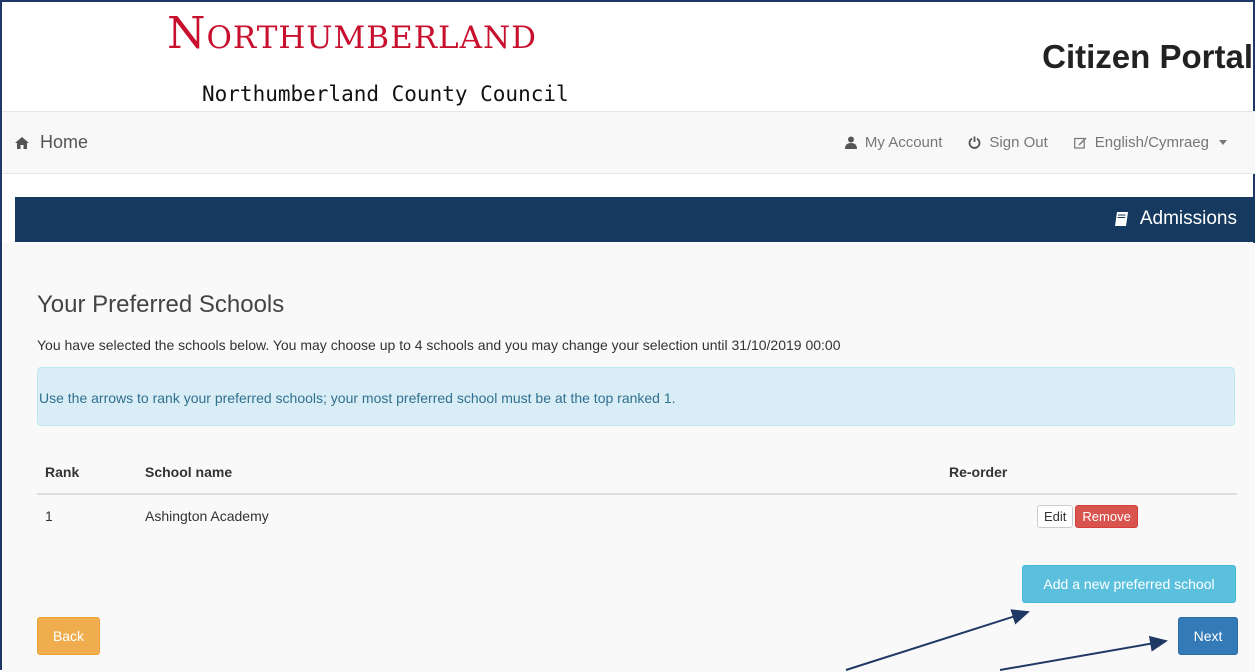 This screenshot has height=672, width=1255. Describe the element at coordinates (1208, 636) in the screenshot. I see `next-button: Next` at that location.